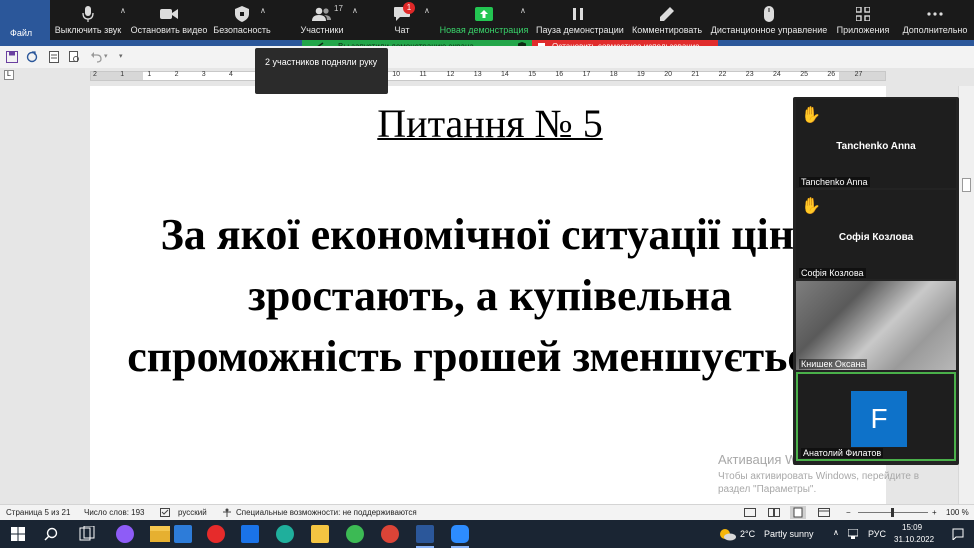 This screenshot has width=974, height=548. What do you see at coordinates (777, 74) in the screenshot?
I see `ruler-number: 24` at bounding box center [777, 74].